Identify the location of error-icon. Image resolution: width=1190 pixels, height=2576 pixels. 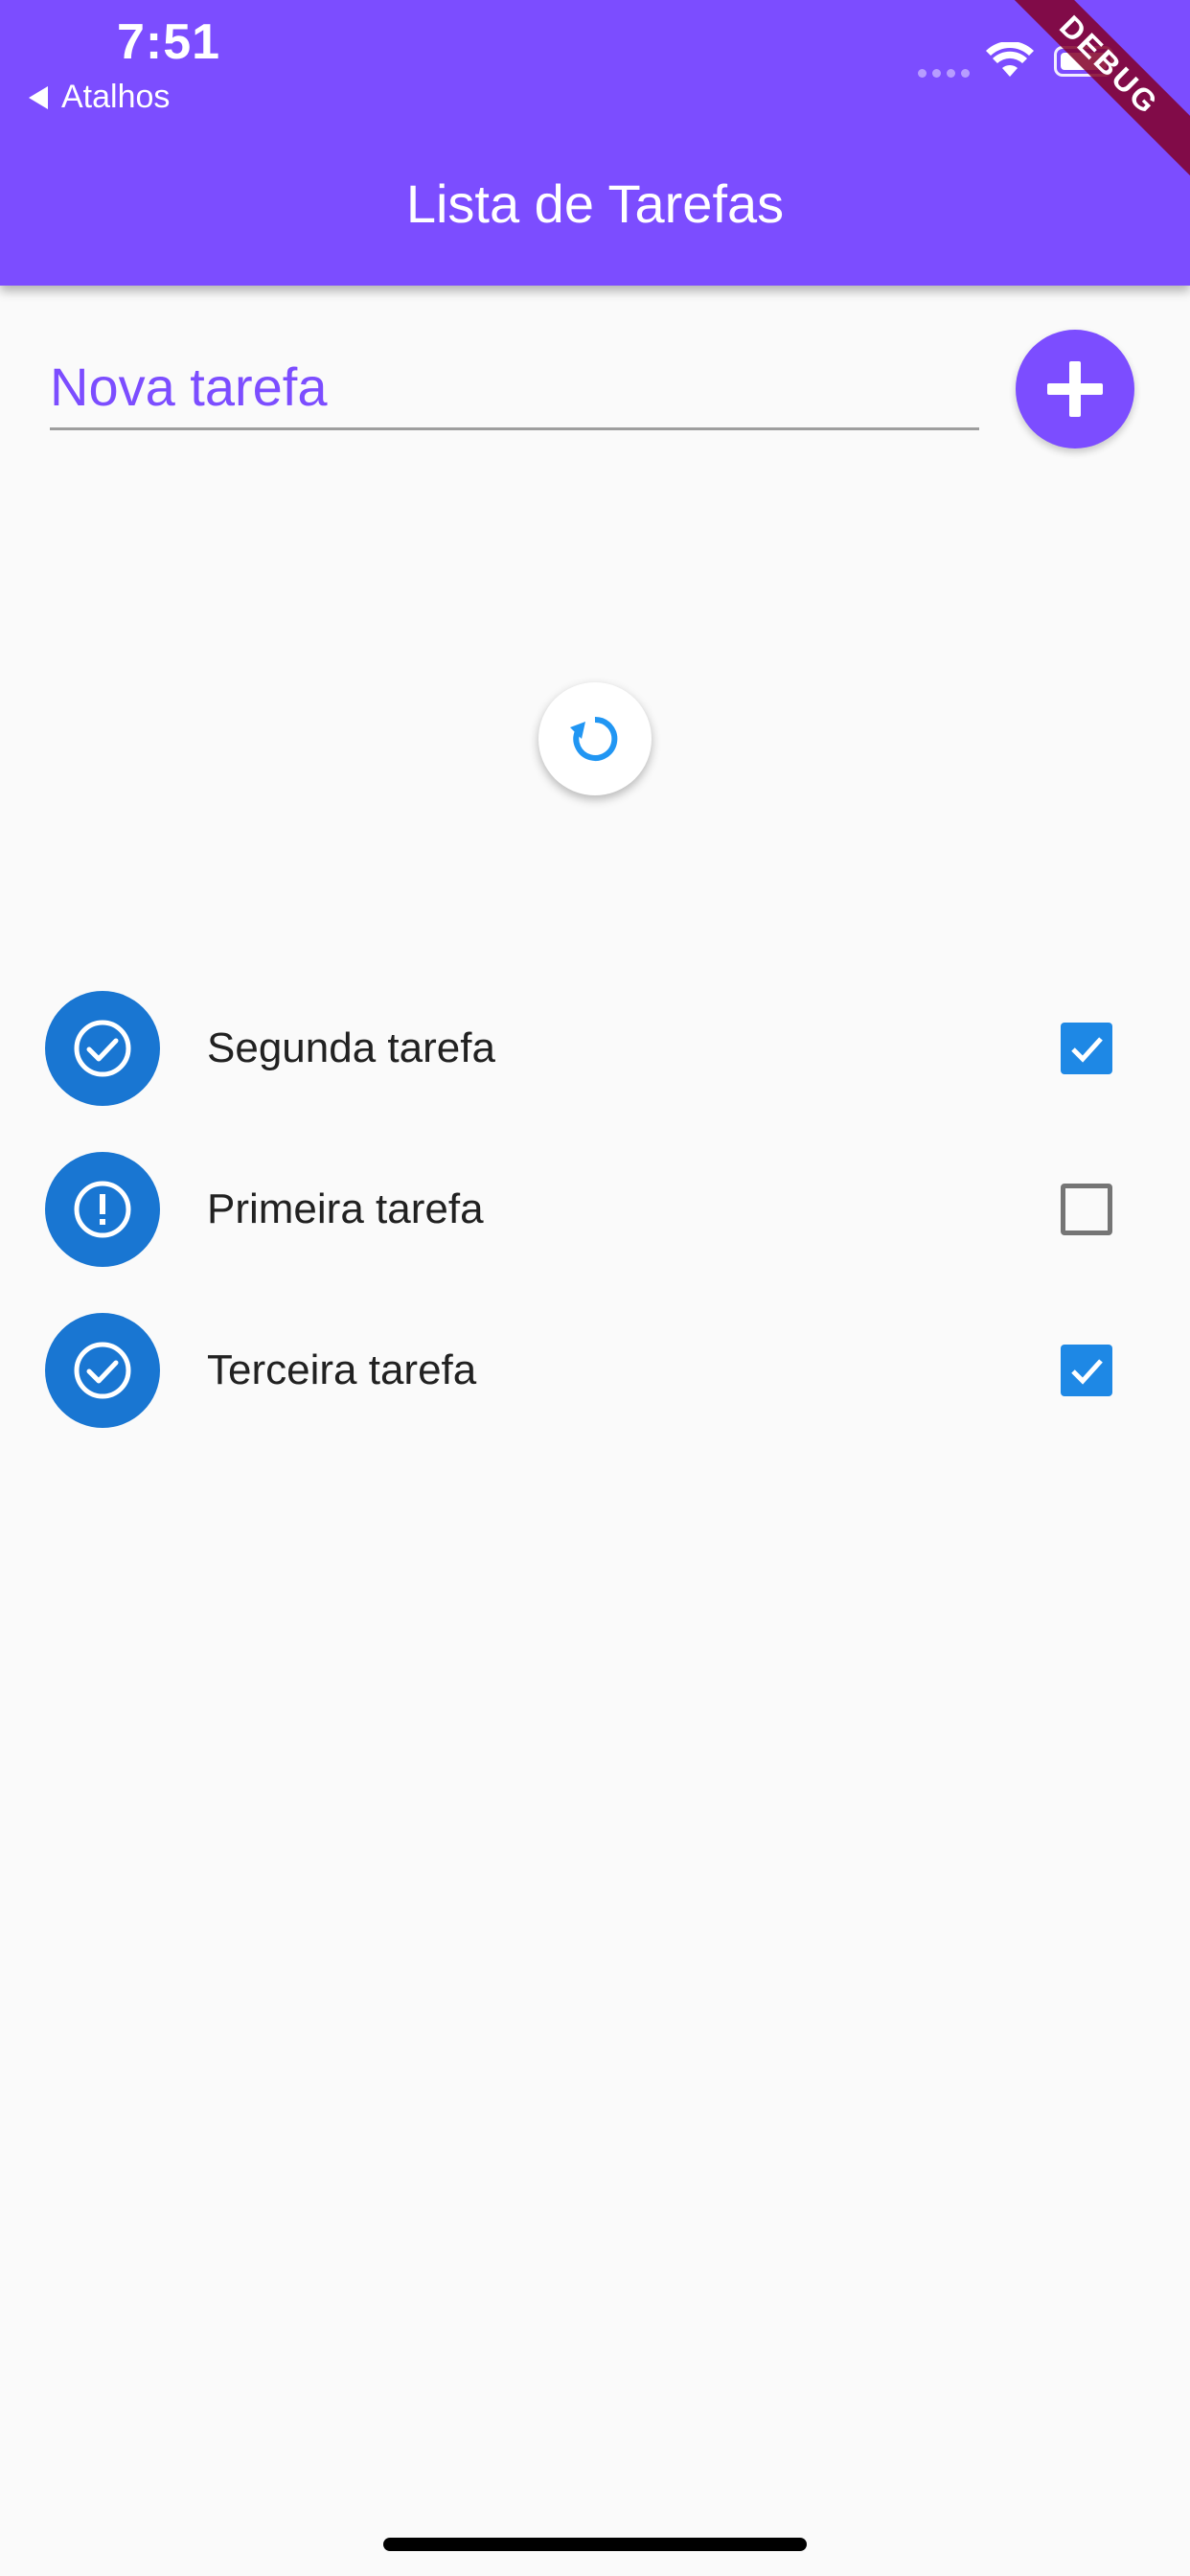
(103, 1209).